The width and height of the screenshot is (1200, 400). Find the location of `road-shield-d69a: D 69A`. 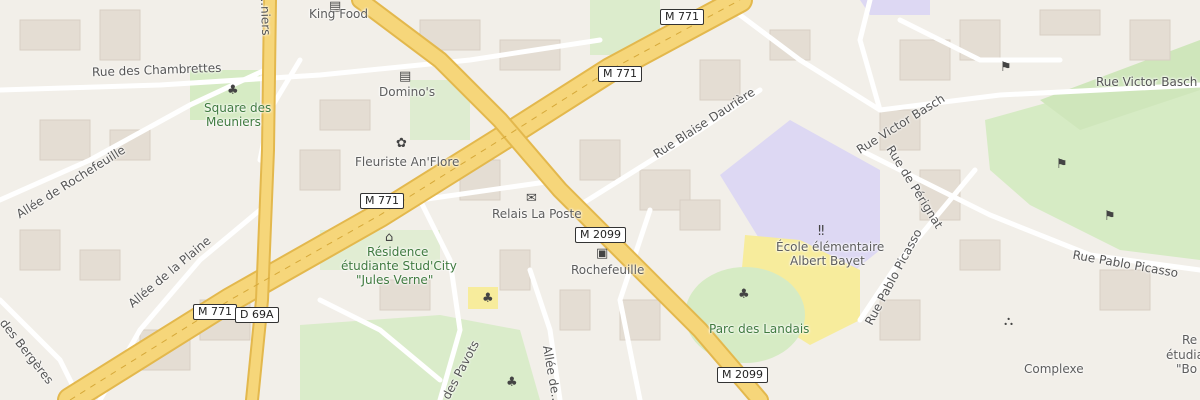

road-shield-d69a: D 69A is located at coordinates (257, 315).